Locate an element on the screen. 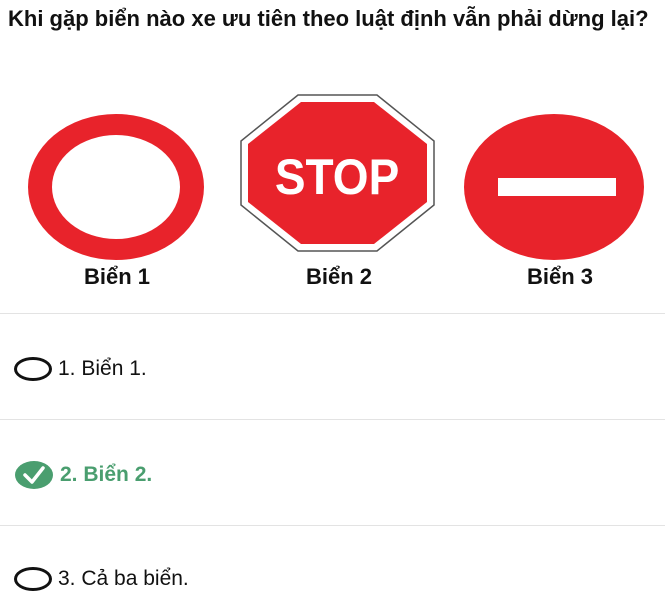  sign-label-3: Biển 3 is located at coordinates (560, 276).